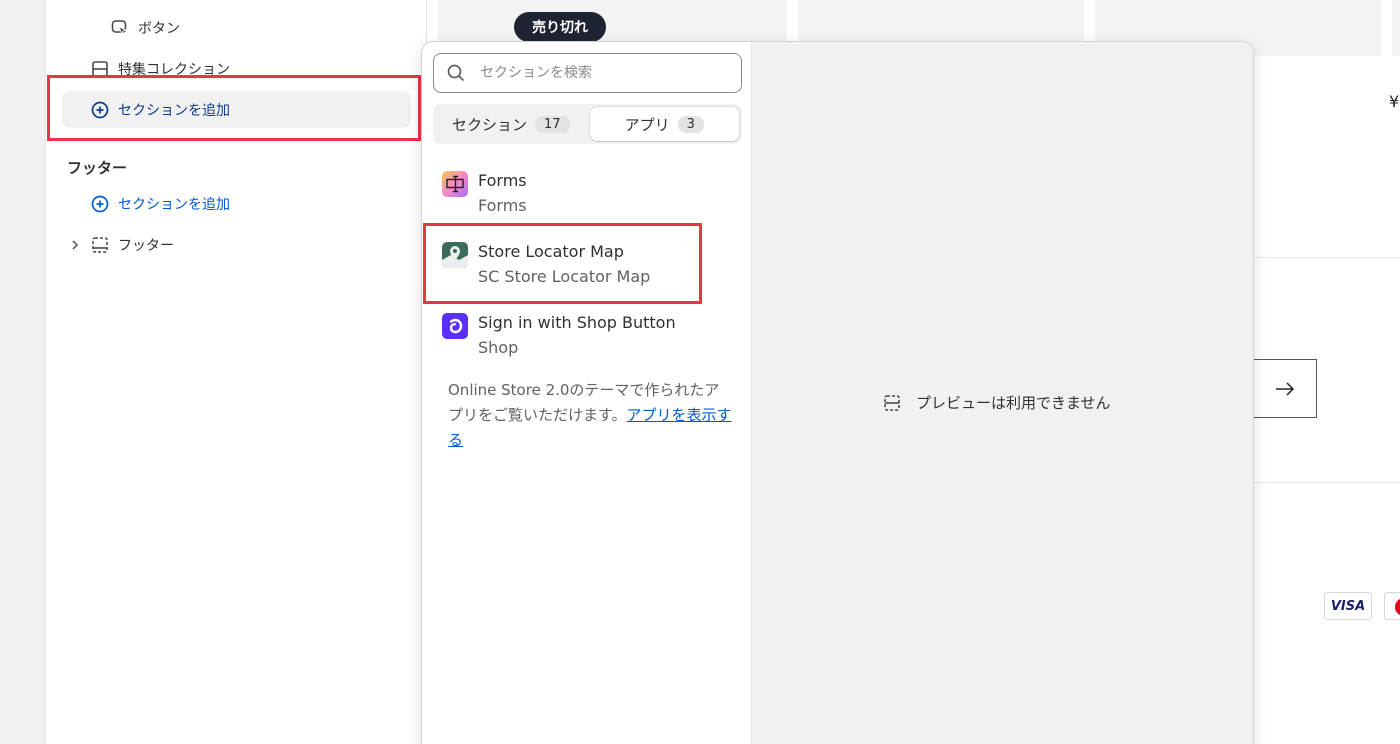 The width and height of the screenshot is (1400, 744). What do you see at coordinates (489, 124) in the screenshot?
I see `tab-label: セクション` at bounding box center [489, 124].